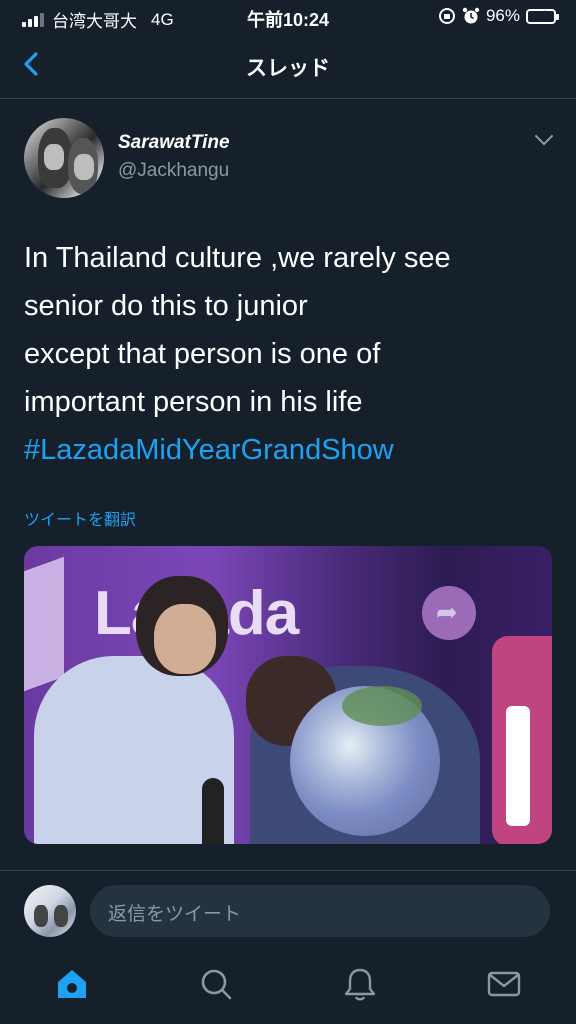 The image size is (576, 1024). Describe the element at coordinates (289, 450) in the screenshot. I see `hashtag-link: #LazadaMidYearGrandShow` at that location.